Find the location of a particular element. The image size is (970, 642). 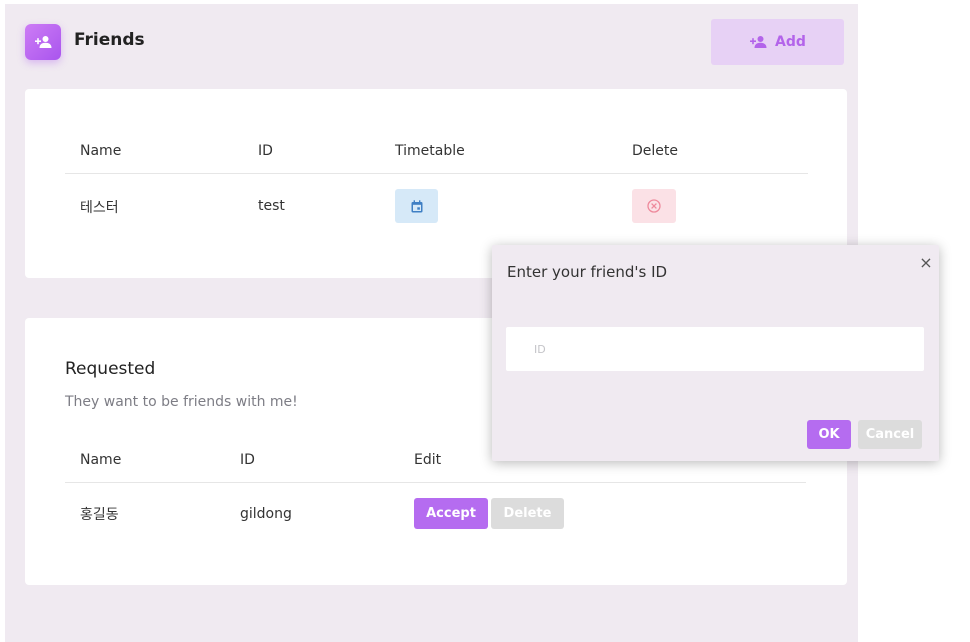

timetable-button is located at coordinates (416, 206).